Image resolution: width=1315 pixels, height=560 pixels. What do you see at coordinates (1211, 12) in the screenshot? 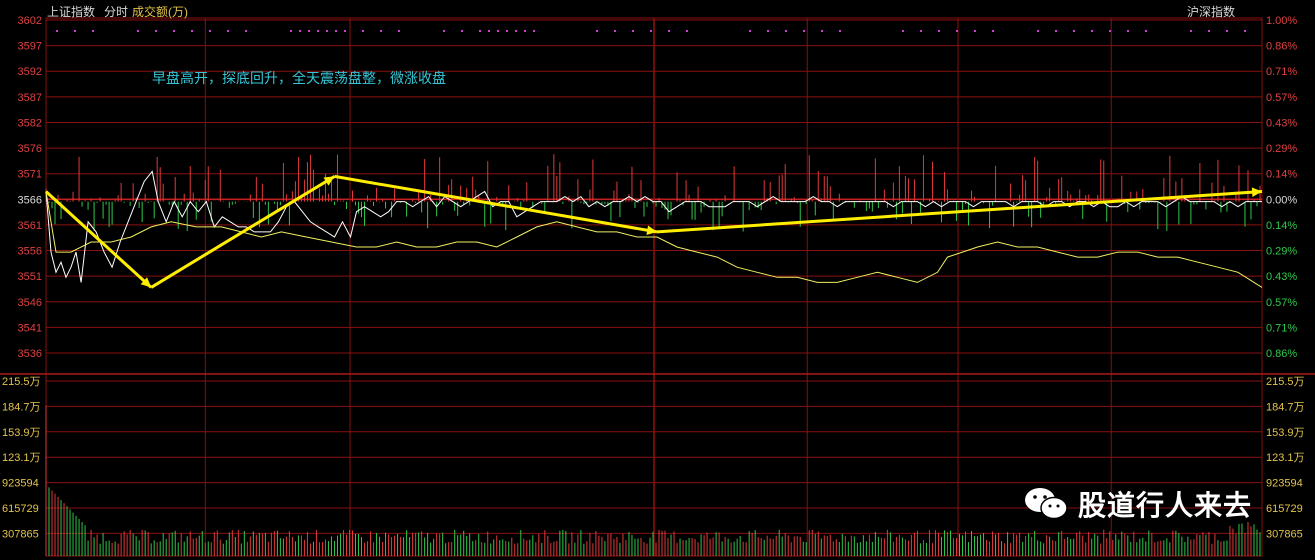
I see `compare-index-title: 沪深指数` at bounding box center [1211, 12].